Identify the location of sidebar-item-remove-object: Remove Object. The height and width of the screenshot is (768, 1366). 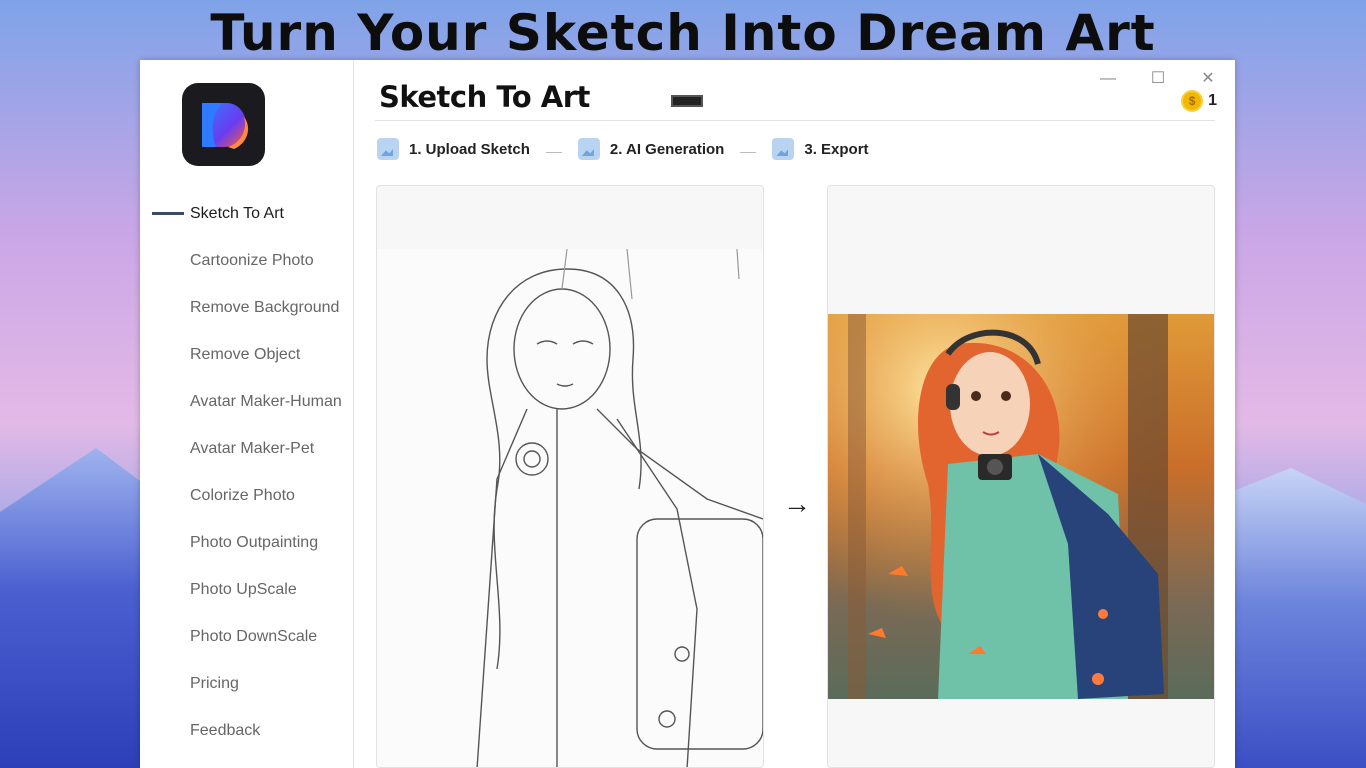
(247, 354).